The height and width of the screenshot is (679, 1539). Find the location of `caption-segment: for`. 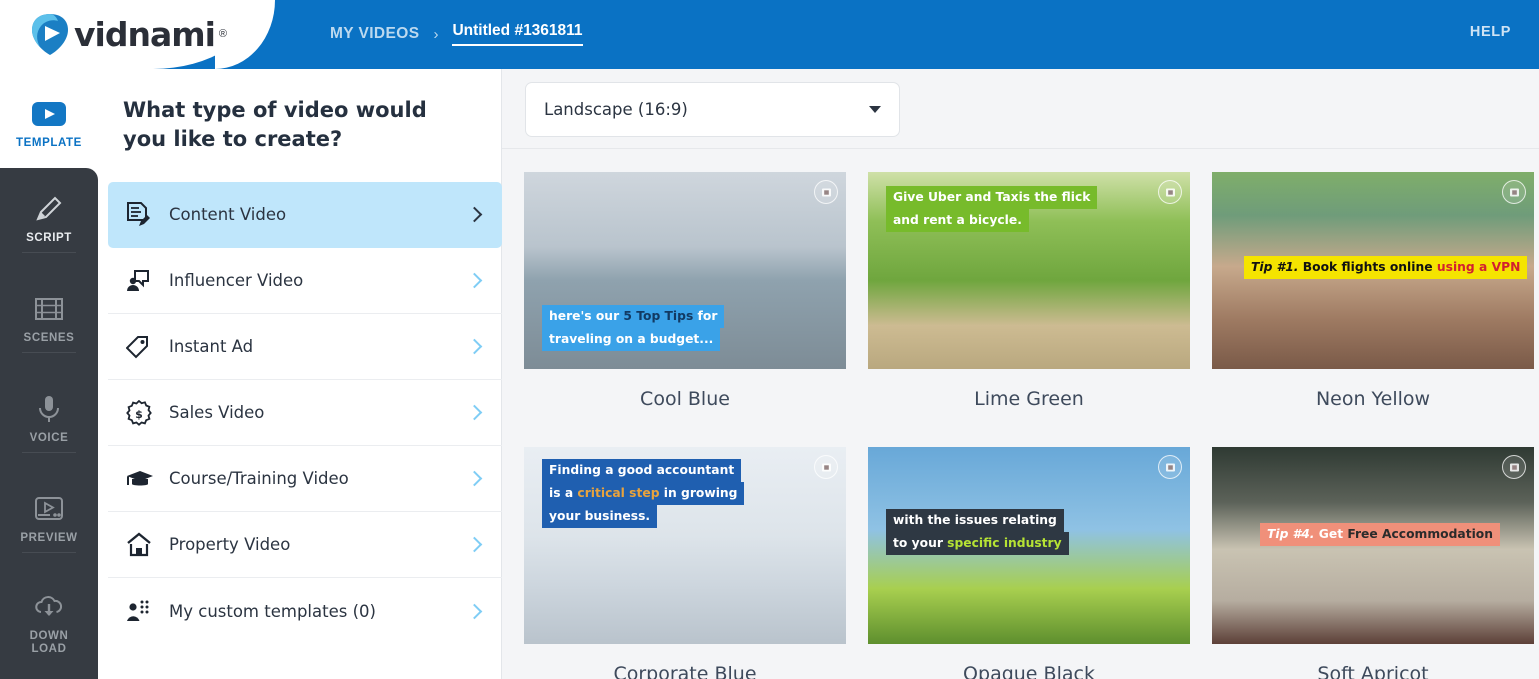

caption-segment: for is located at coordinates (705, 316).